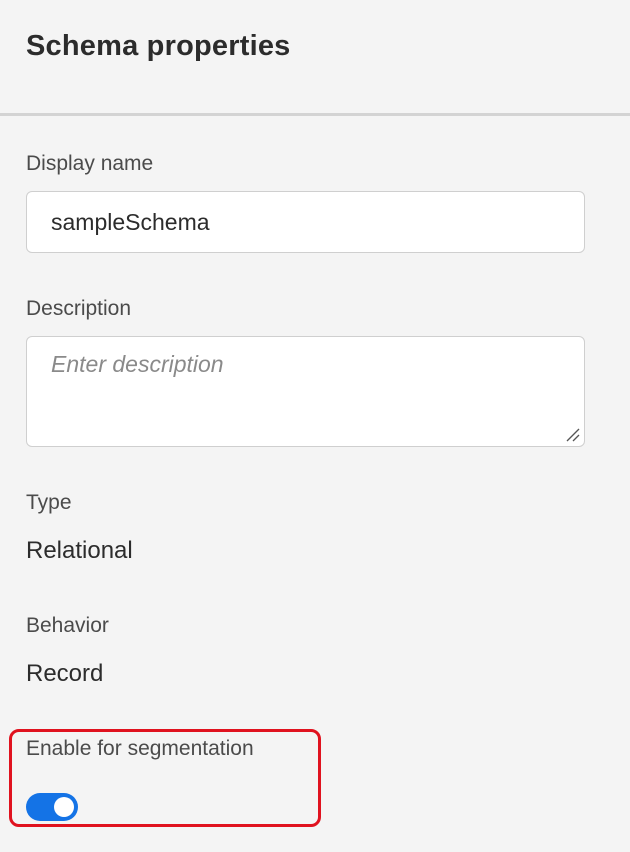  What do you see at coordinates (305, 222) in the screenshot?
I see `display-name-input` at bounding box center [305, 222].